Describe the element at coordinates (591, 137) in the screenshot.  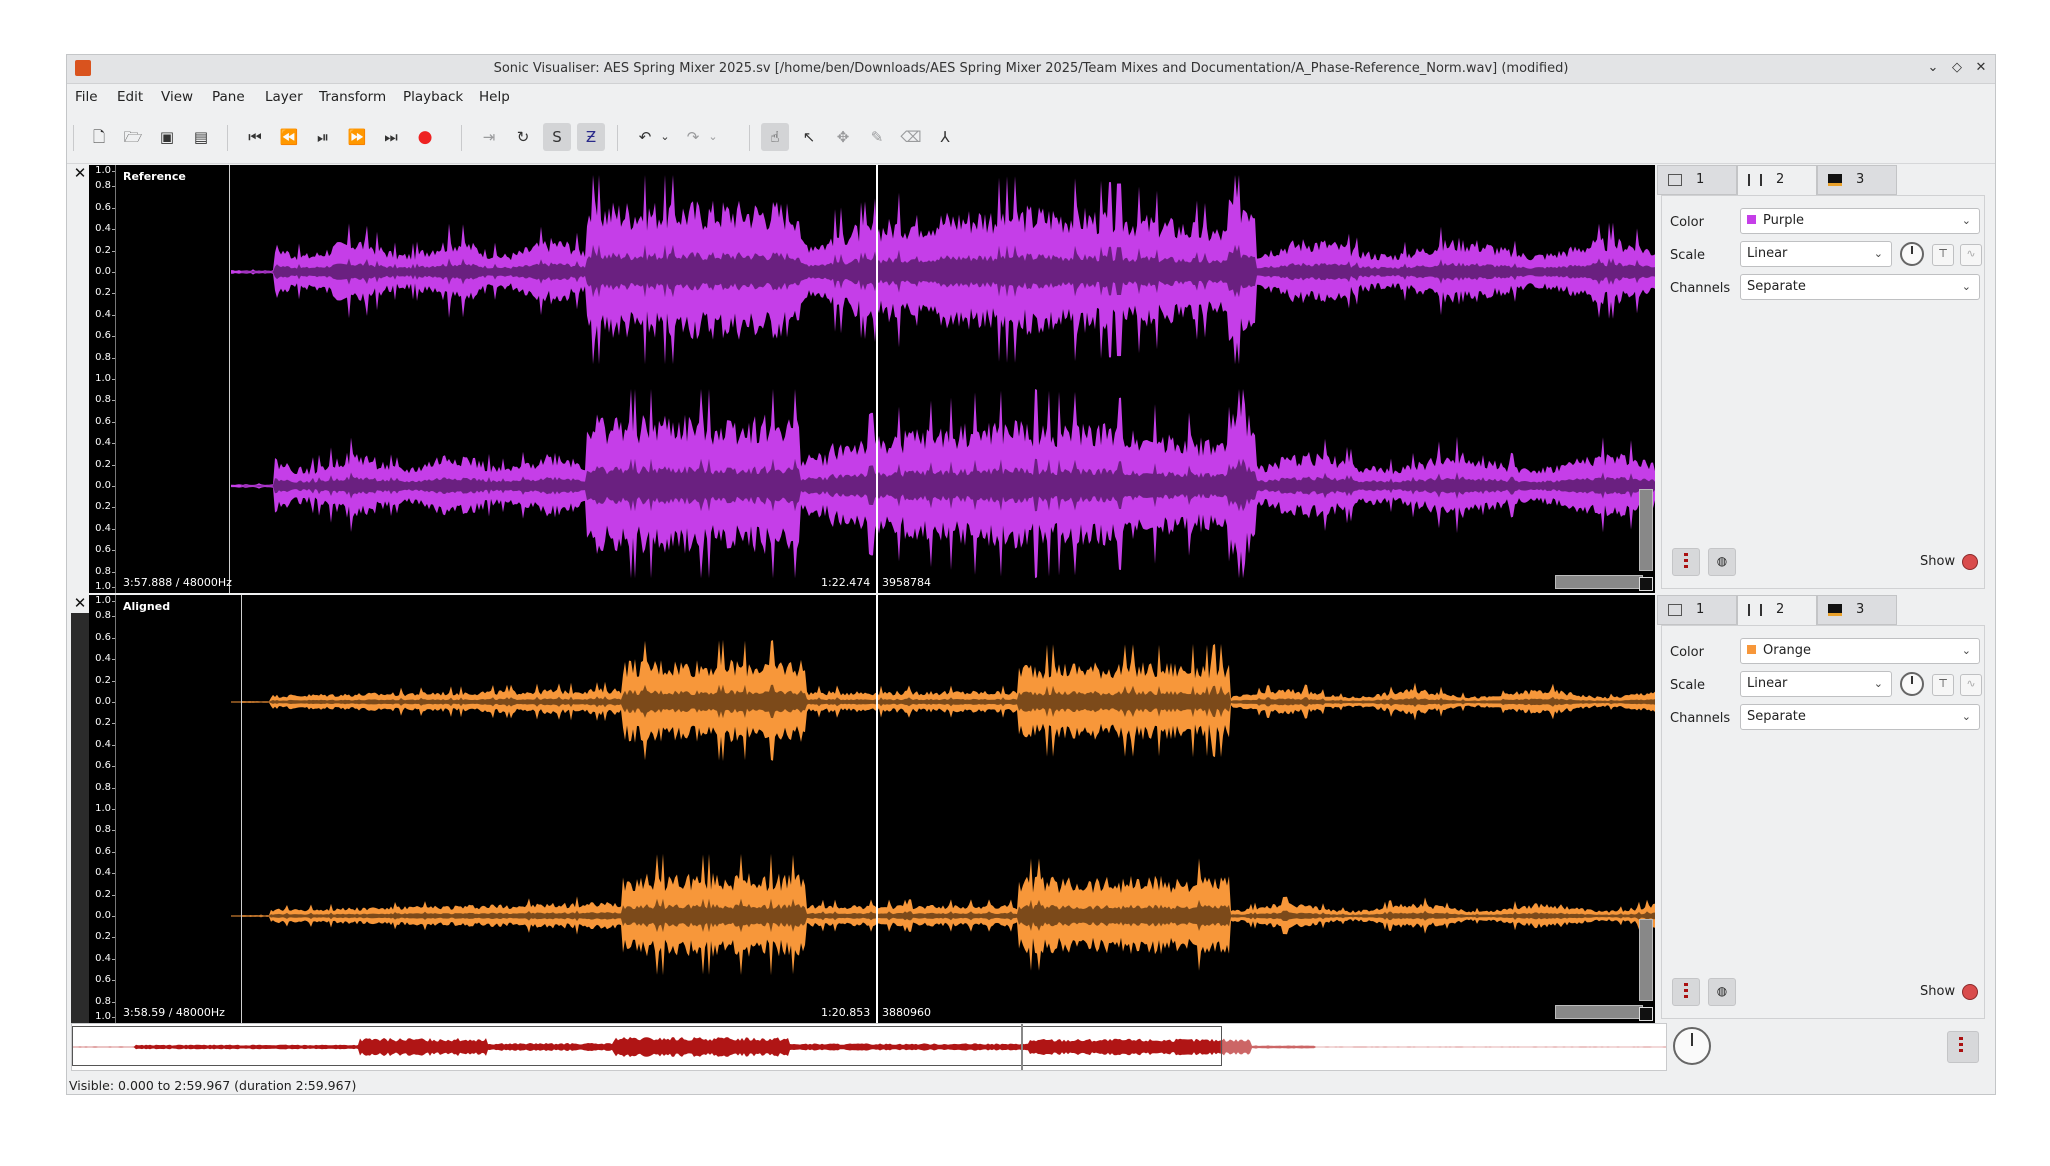
I see `follow-playback-icon: Ƶ` at that location.